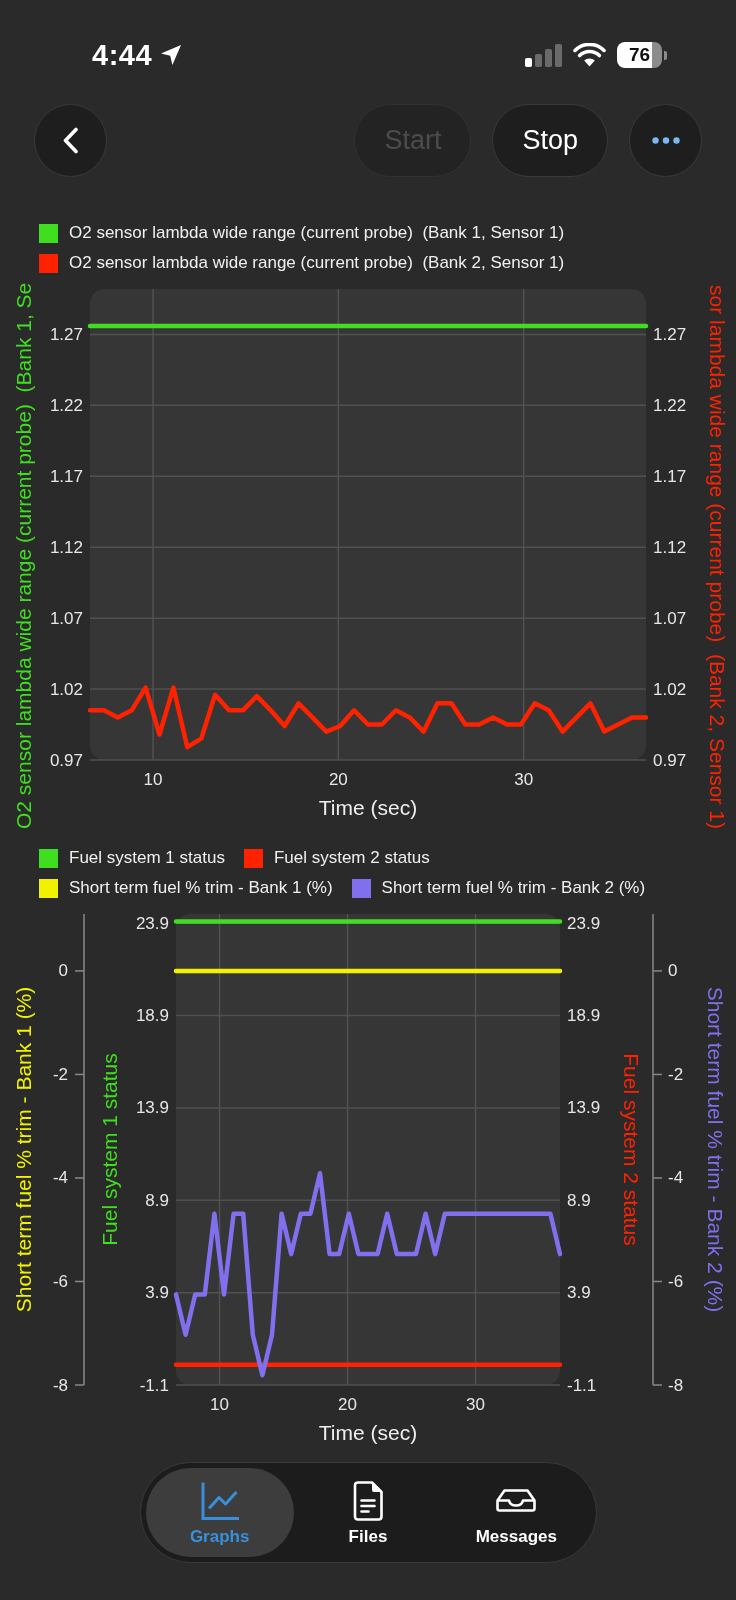  I want to click on line-chart-icon, so click(219, 1501).